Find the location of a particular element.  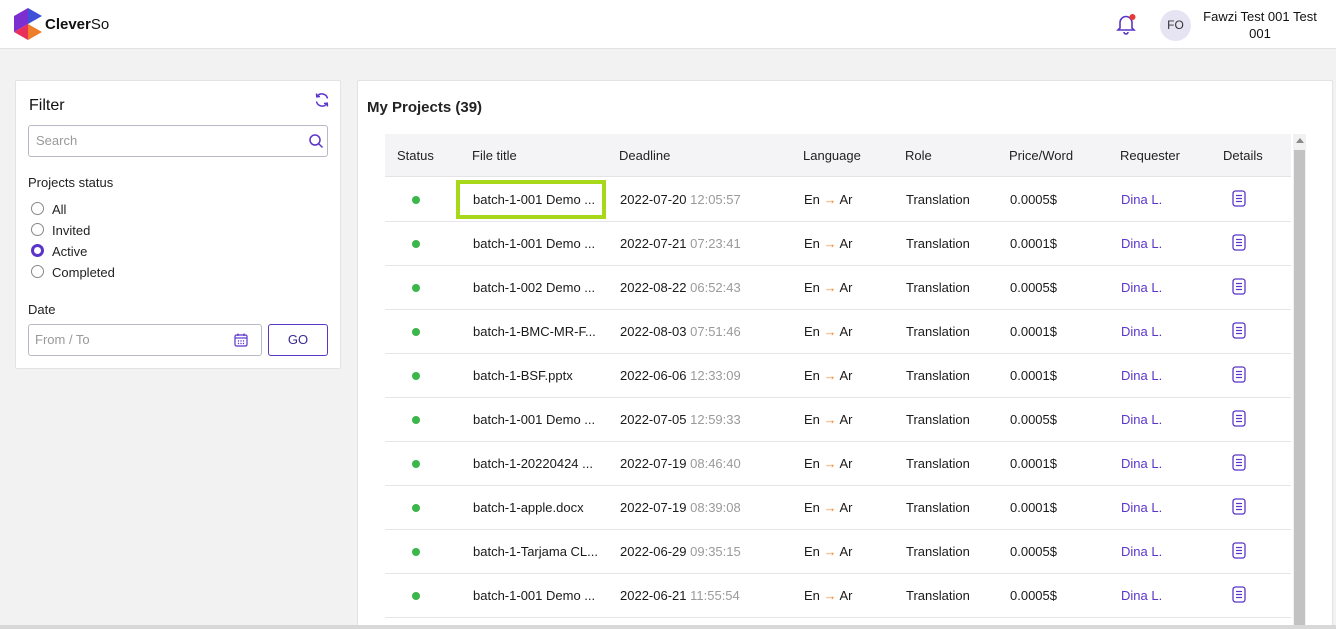

file-title: batch-1-apple.docx is located at coordinates (528, 507).